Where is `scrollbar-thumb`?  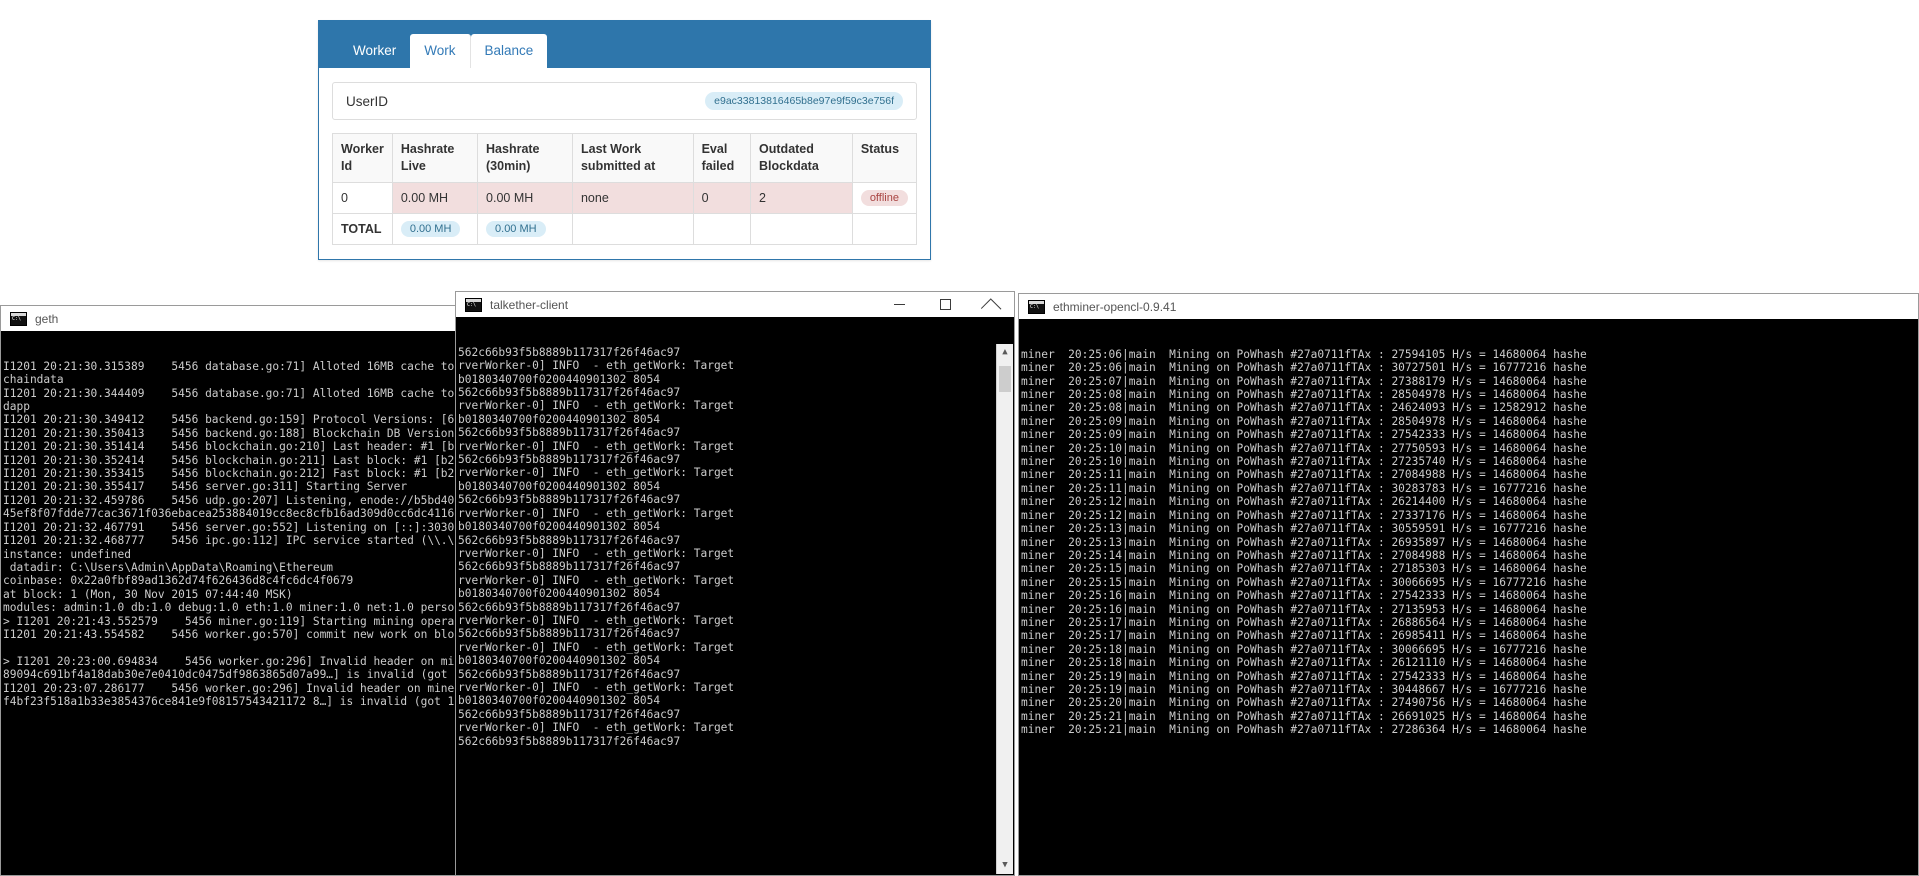 scrollbar-thumb is located at coordinates (1005, 379).